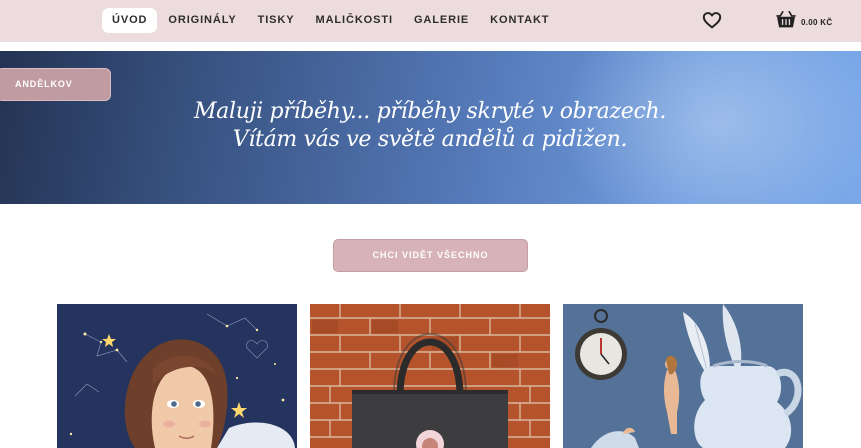  I want to click on nav-item-originaly: ORIGINÁLY, so click(202, 20).